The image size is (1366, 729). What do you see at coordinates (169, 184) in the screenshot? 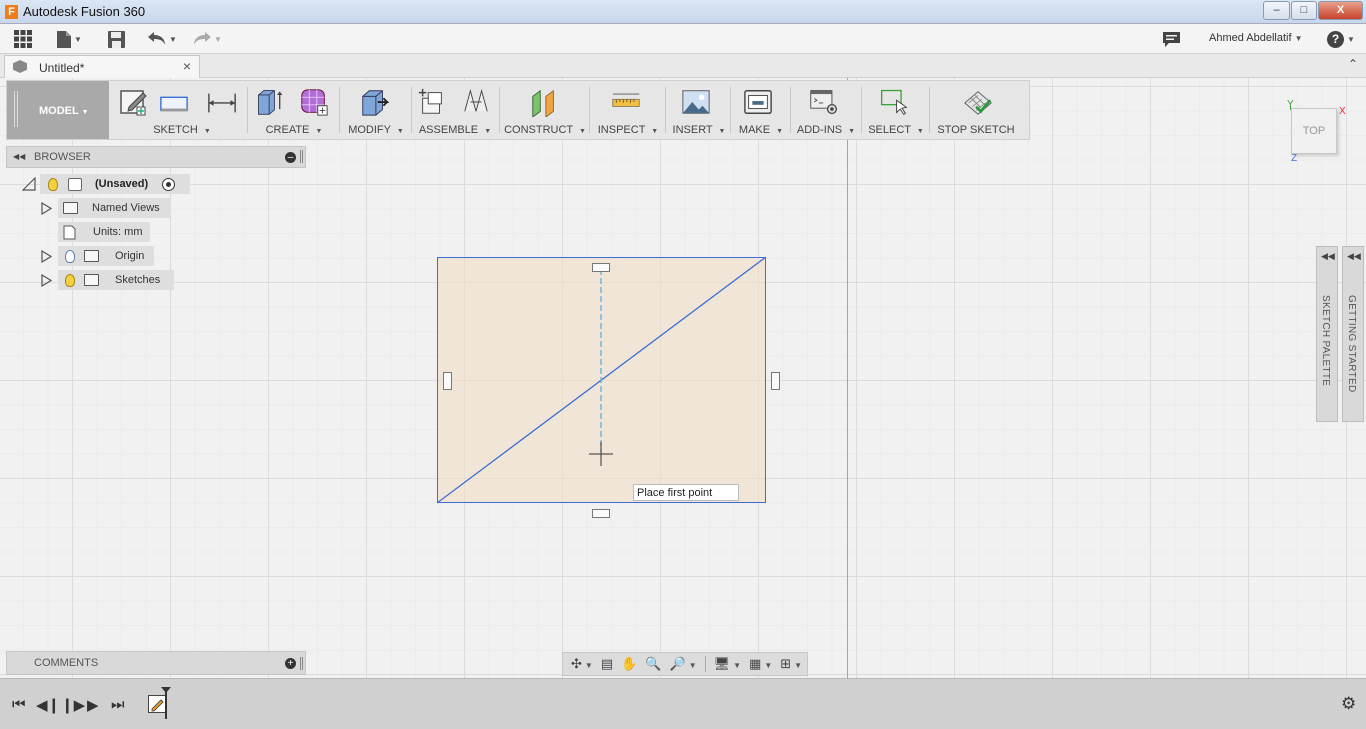
I see `activate-radio-icon` at bounding box center [169, 184].